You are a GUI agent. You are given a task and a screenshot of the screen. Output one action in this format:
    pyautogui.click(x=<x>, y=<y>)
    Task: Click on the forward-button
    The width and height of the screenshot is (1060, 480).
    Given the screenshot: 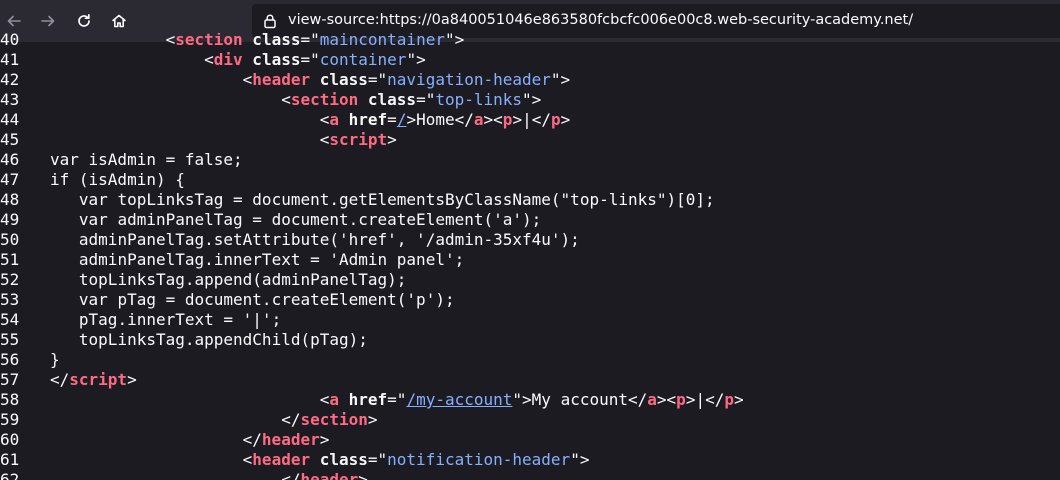 What is the action you would take?
    pyautogui.click(x=48, y=21)
    